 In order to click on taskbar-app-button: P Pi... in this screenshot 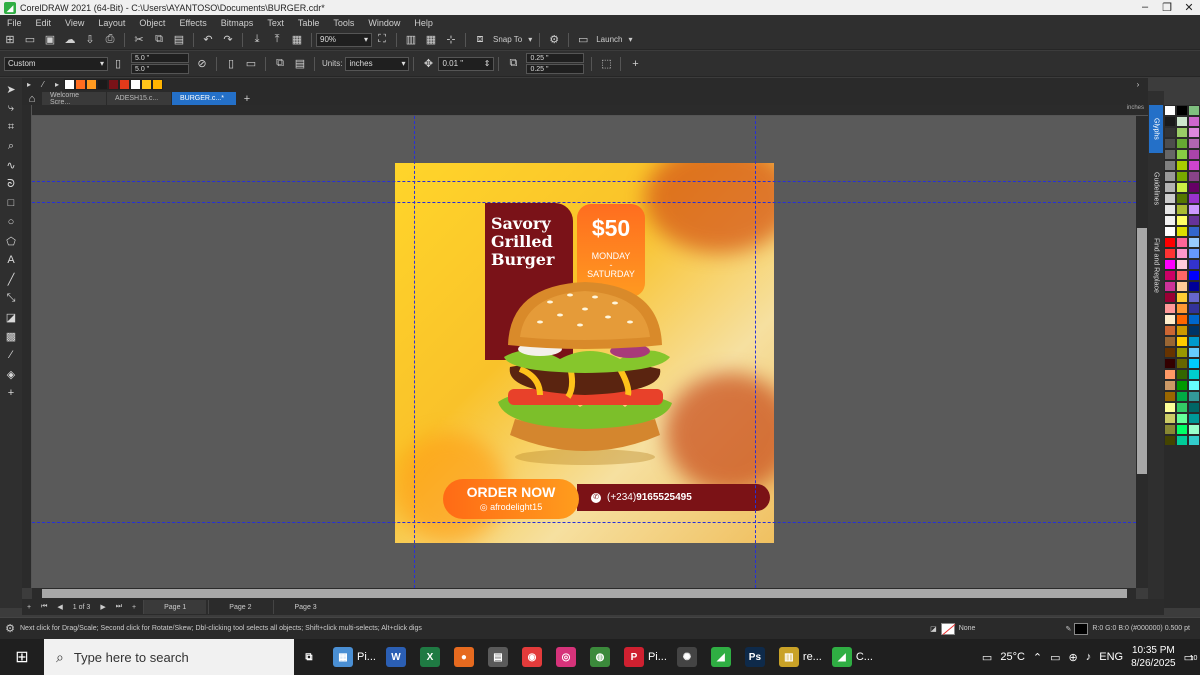, I will do `click(645, 657)`.